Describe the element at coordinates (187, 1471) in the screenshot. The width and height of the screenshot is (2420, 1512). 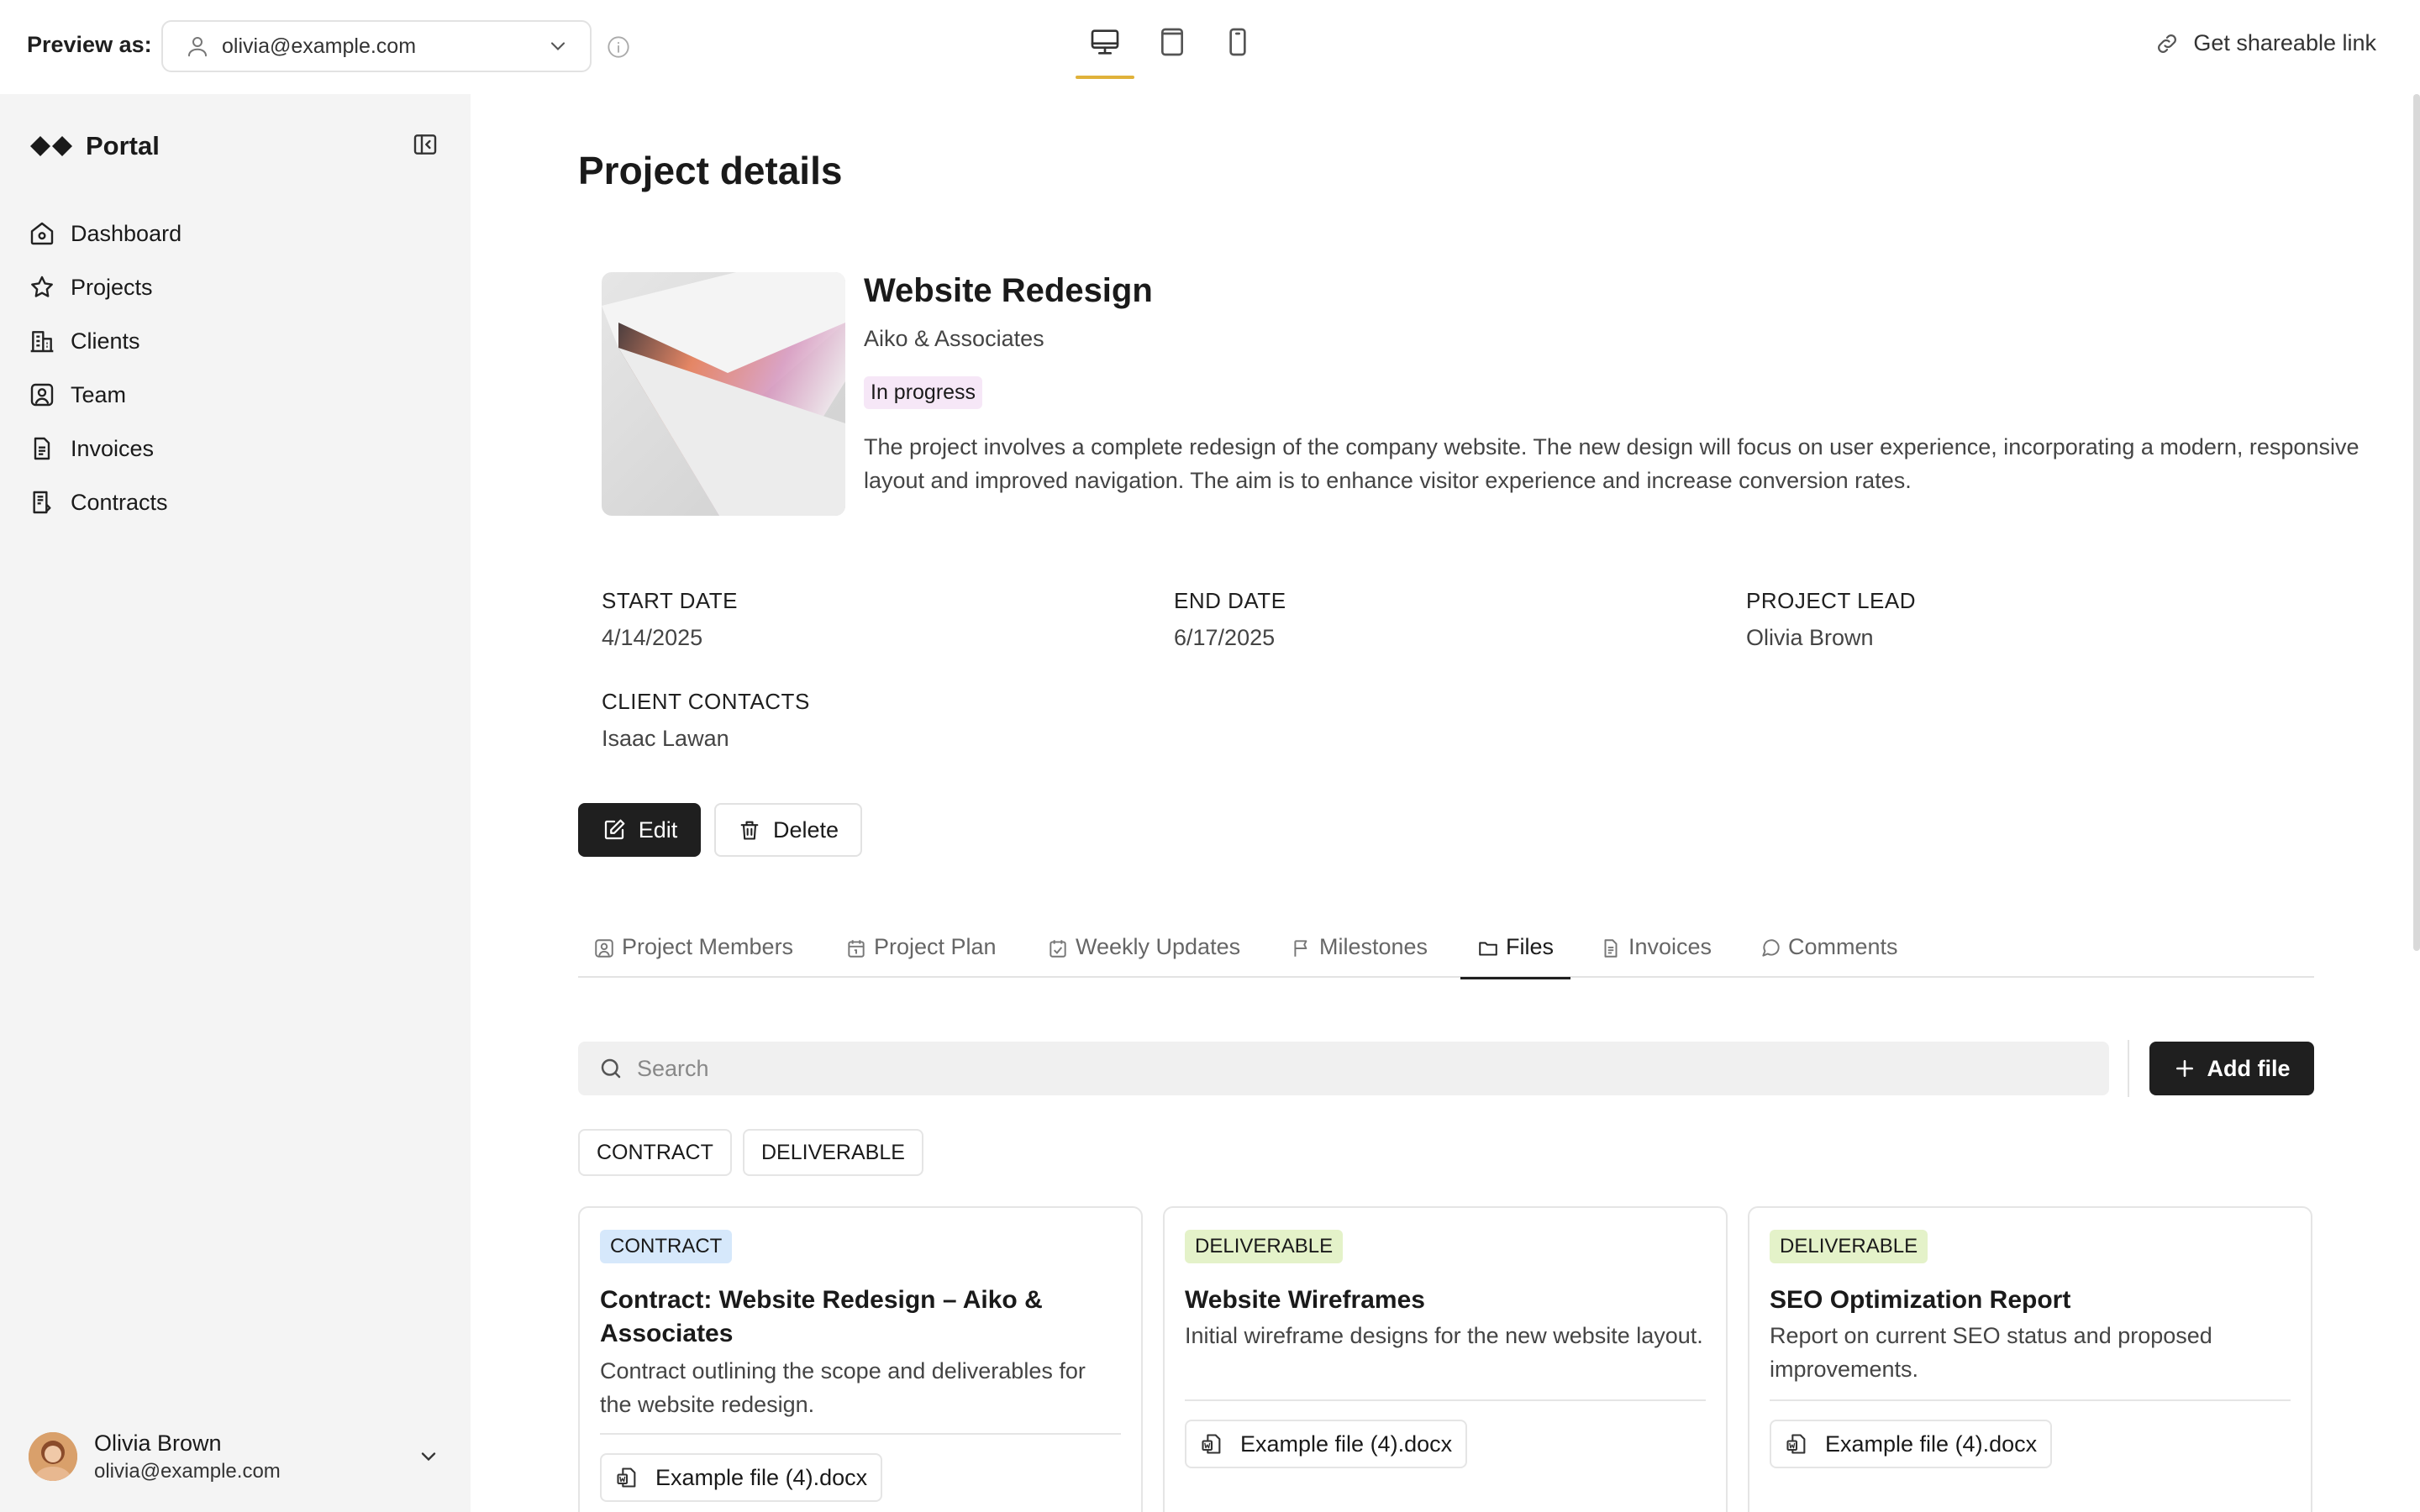
I see `user-email: olivia@example.com` at that location.